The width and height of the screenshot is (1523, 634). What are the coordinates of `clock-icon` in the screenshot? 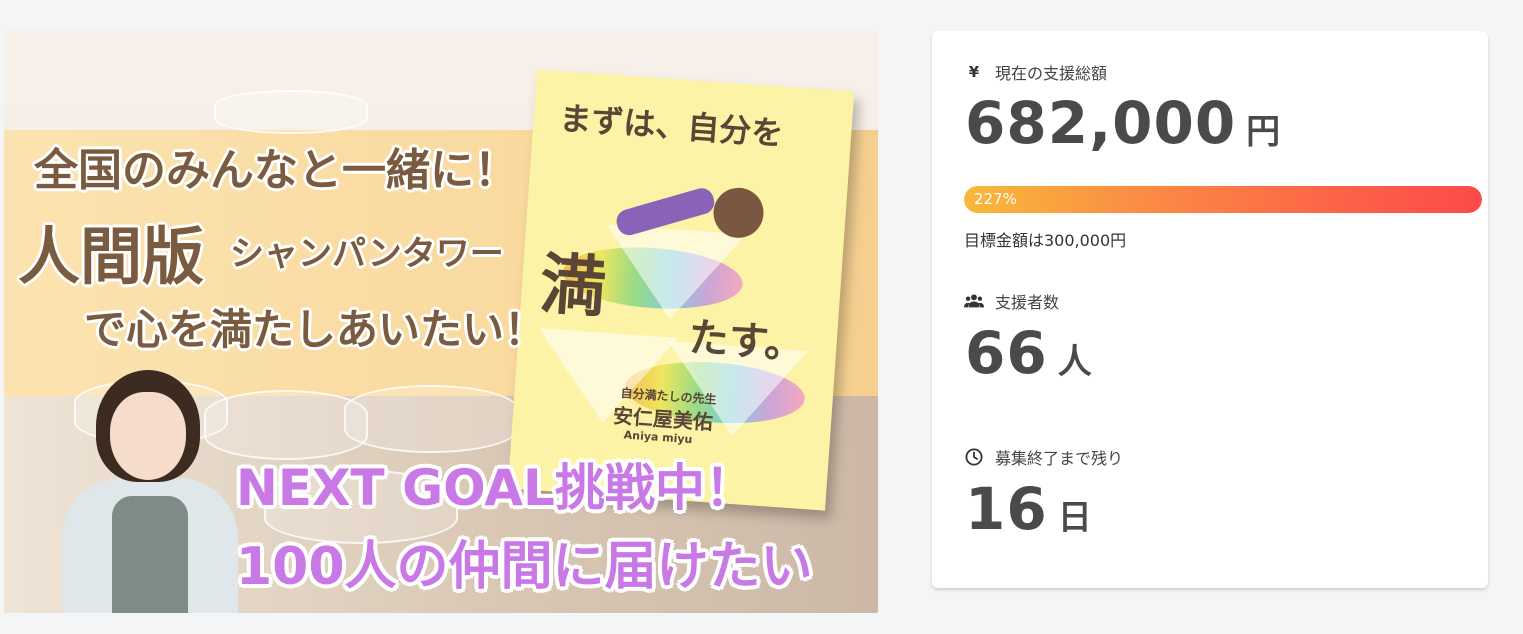 It's located at (974, 457).